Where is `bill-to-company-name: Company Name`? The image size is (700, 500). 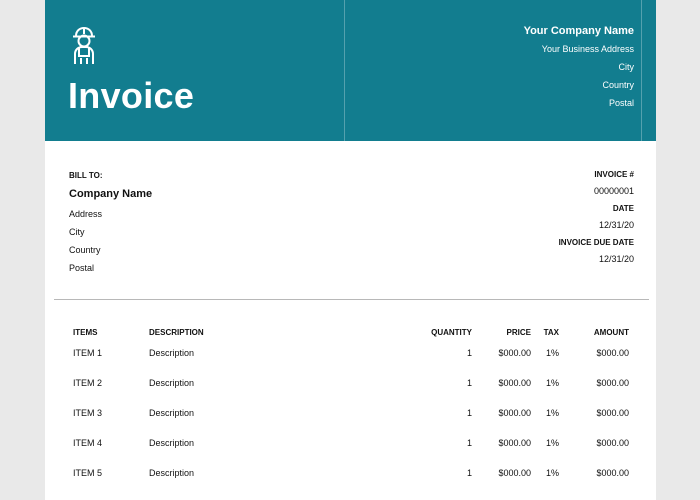
bill-to-company-name: Company Name is located at coordinates (111, 194).